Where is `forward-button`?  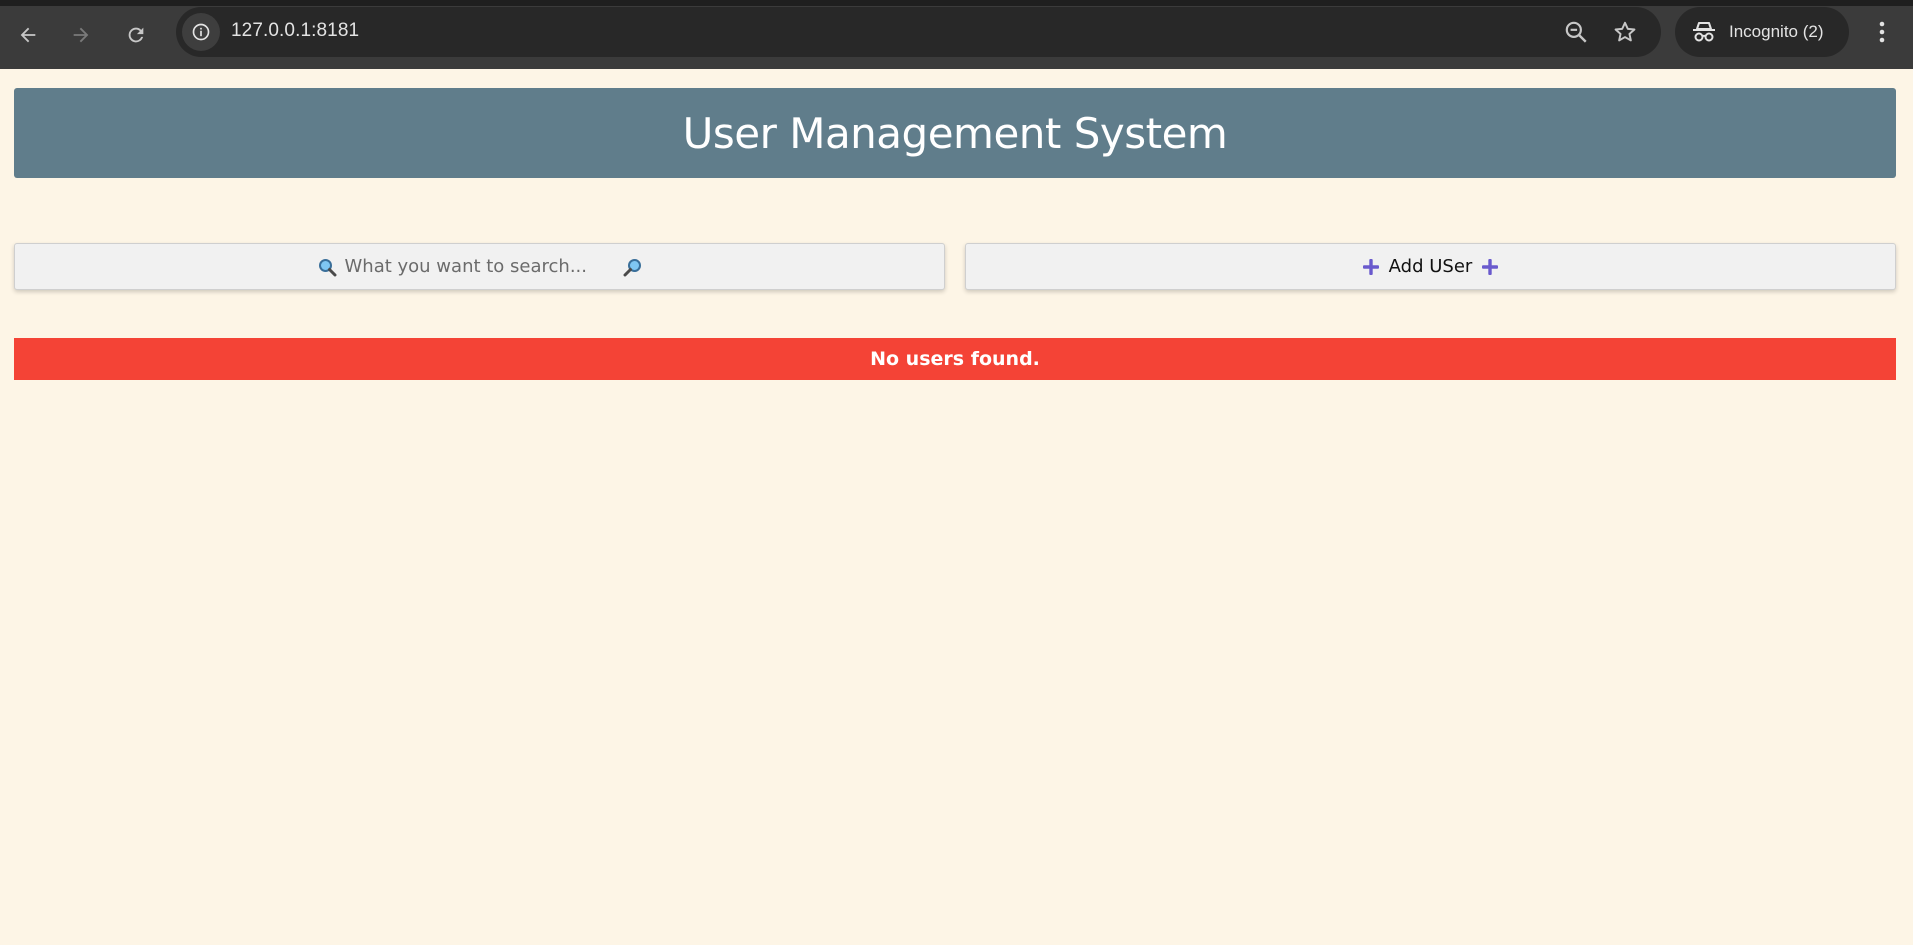
forward-button is located at coordinates (81, 35).